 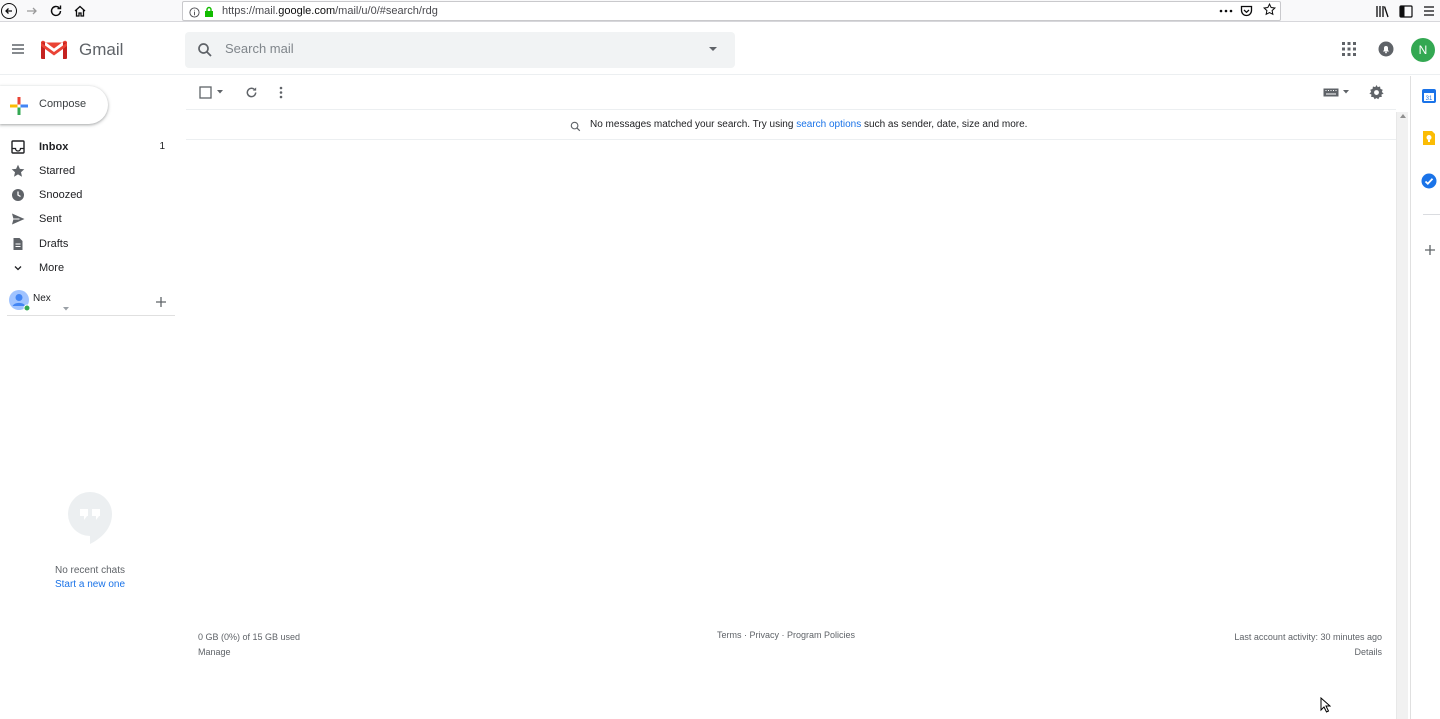 I want to click on pocket-icon, so click(x=1246, y=13).